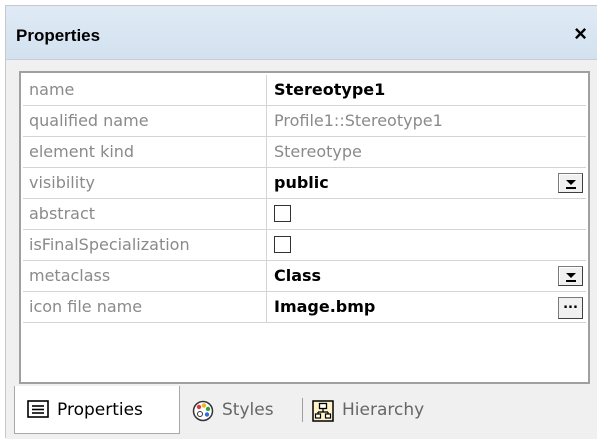 The height and width of the screenshot is (439, 597). Describe the element at coordinates (145, 90) in the screenshot. I see `property-label: name` at that location.